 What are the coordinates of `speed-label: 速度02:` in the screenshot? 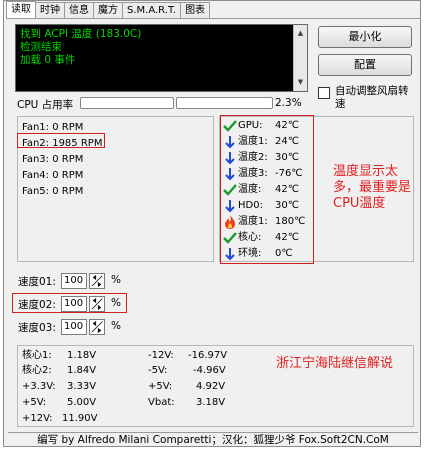 It's located at (37, 305).